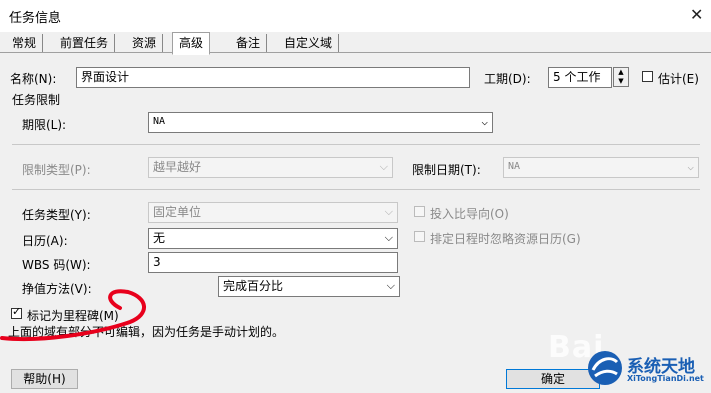 This screenshot has height=393, width=711. I want to click on tab-predecessors: 前置任务, so click(85, 43).